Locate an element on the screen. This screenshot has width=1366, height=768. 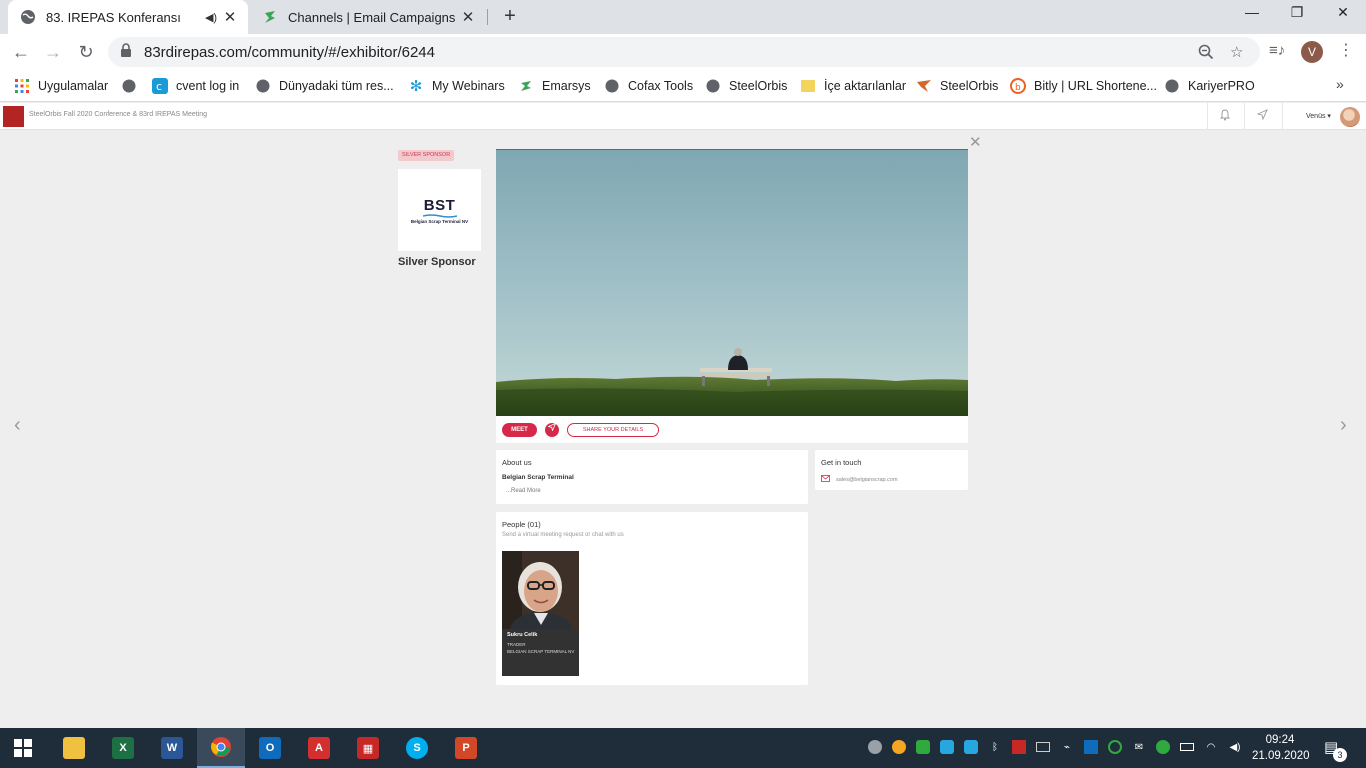
bookmark-cvent: c cvent log in is located at coordinates (195, 86).